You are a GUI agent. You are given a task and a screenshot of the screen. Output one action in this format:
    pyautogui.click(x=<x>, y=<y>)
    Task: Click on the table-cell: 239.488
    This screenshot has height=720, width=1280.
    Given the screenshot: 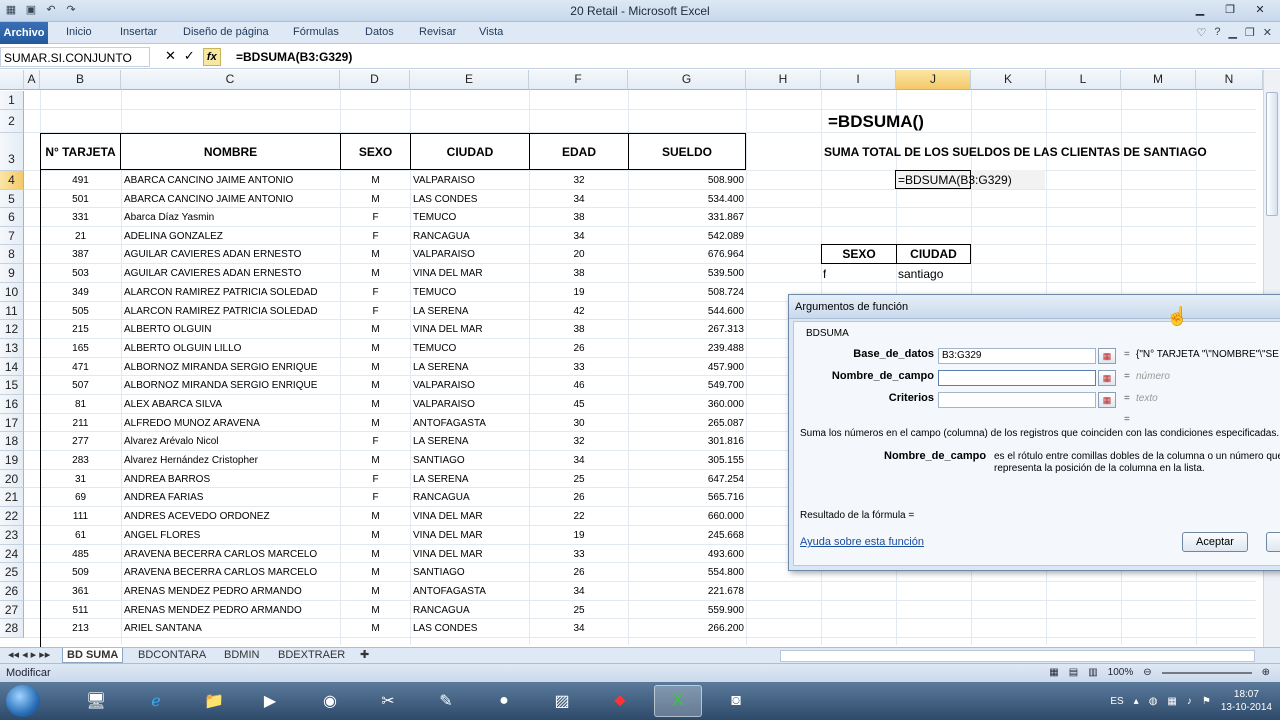 What is the action you would take?
    pyautogui.click(x=686, y=348)
    